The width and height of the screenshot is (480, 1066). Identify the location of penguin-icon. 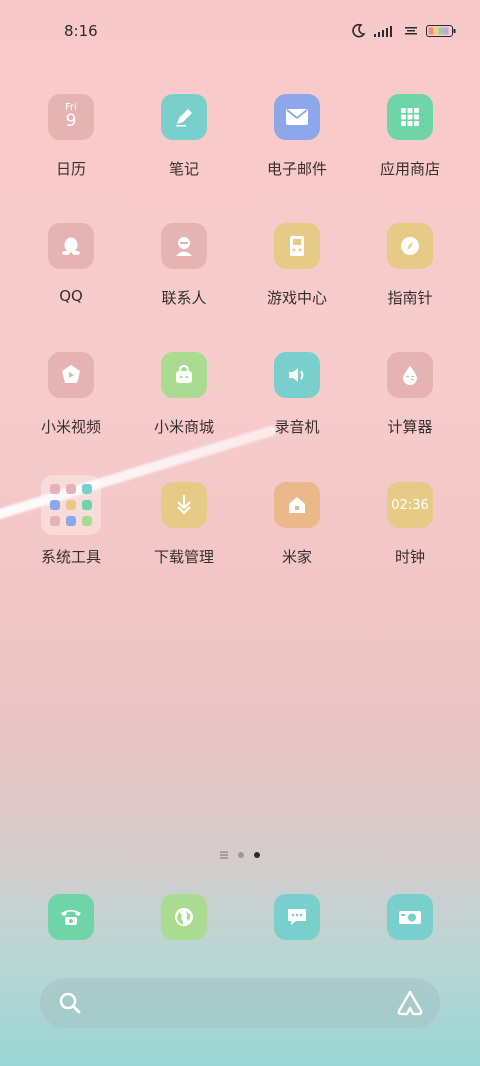
(71, 246).